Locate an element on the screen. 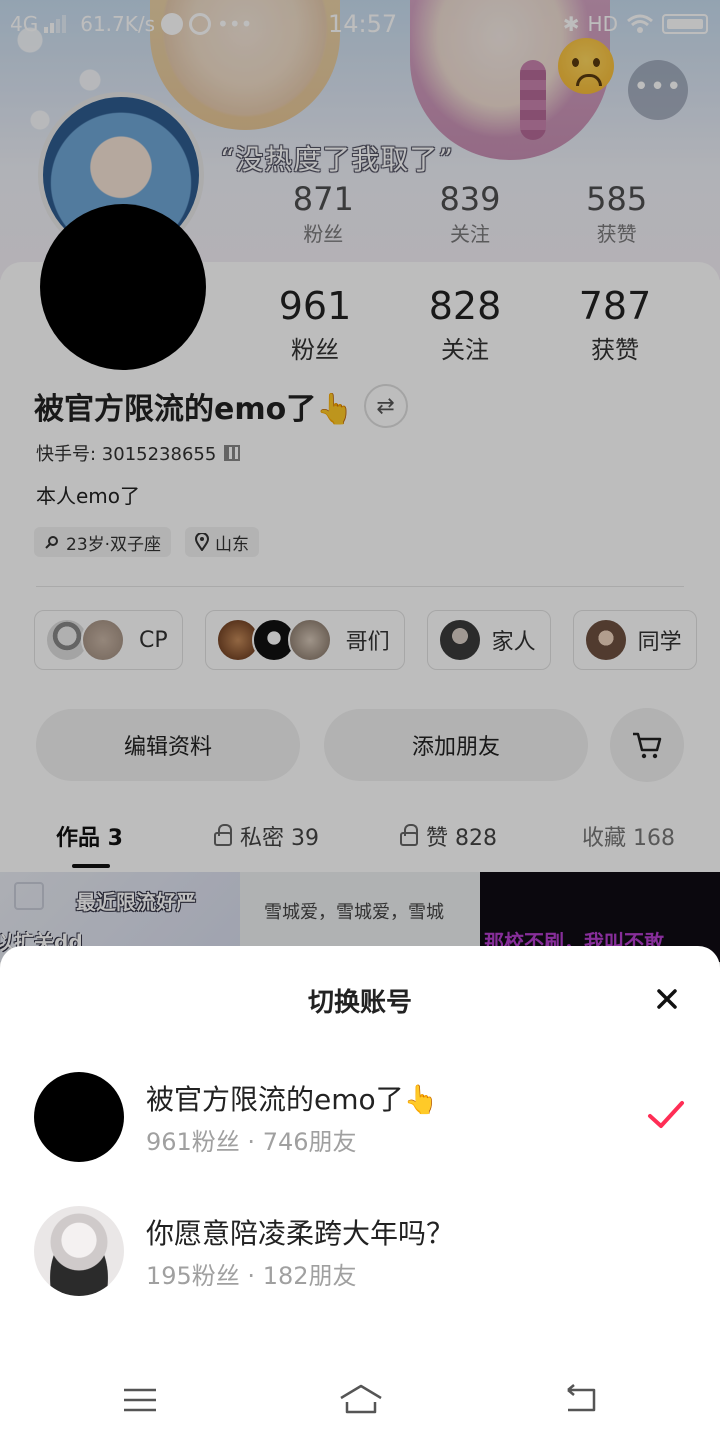 This screenshot has width=720, height=1440. account-item-other: 你愿意陪凌柔跨大年吗？ 195粉丝 · 182朋友 is located at coordinates (364, 1252).